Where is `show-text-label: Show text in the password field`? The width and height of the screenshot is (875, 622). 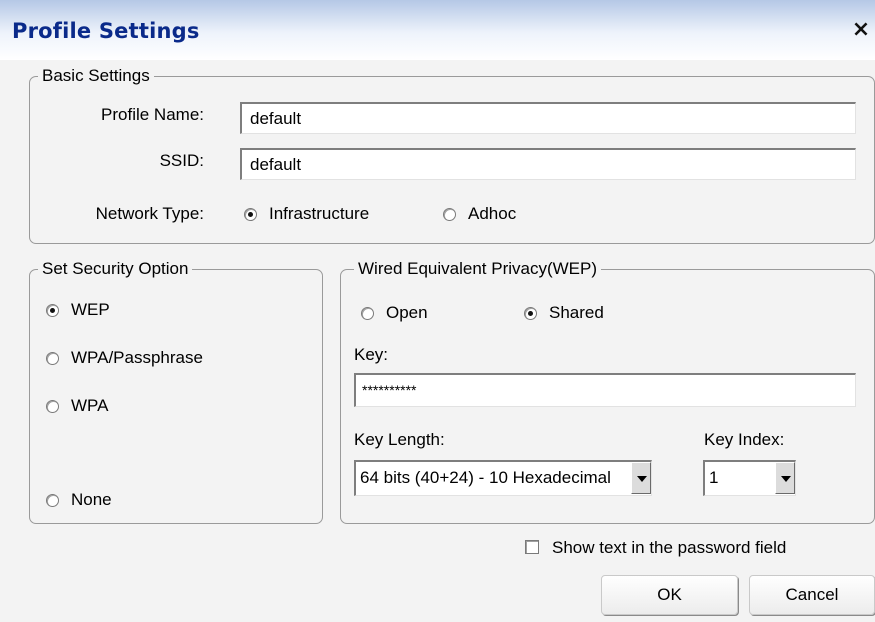
show-text-label: Show text in the password field is located at coordinates (669, 547).